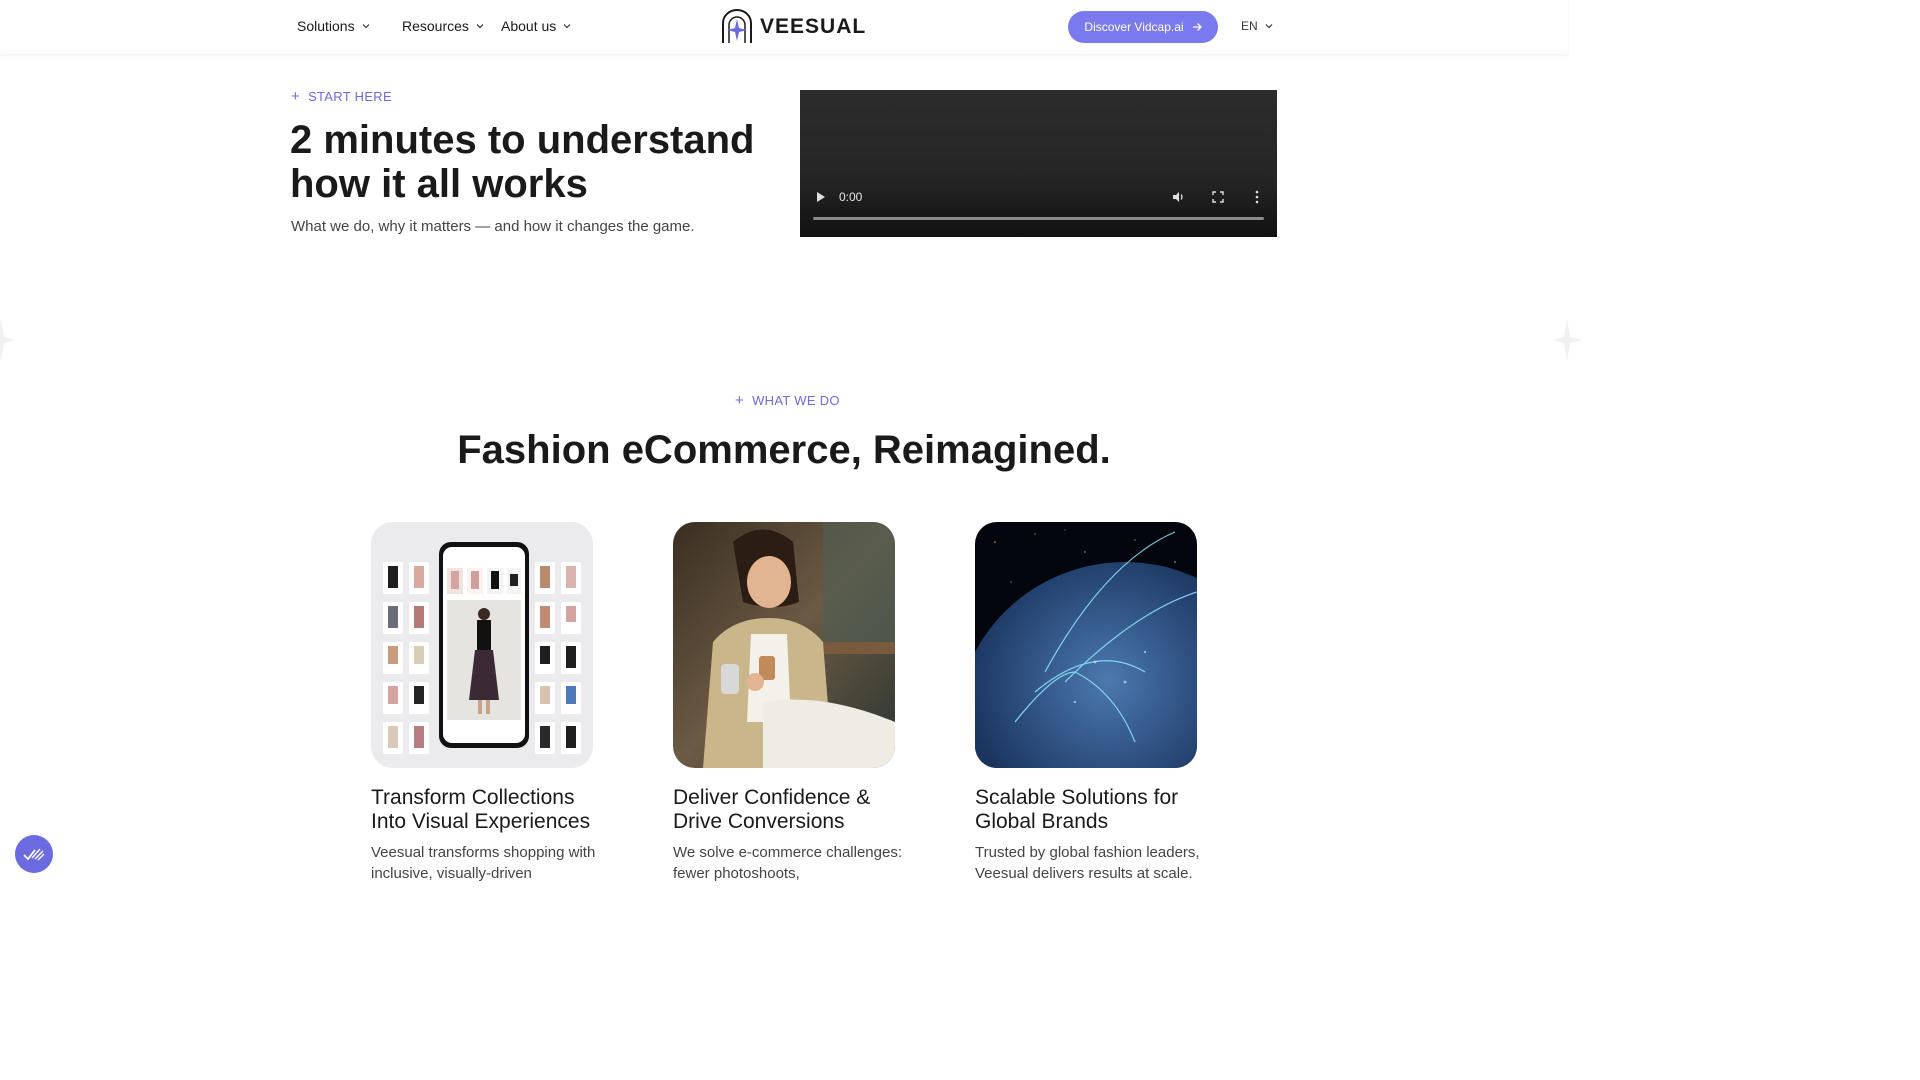 This screenshot has width=1920, height=1080. What do you see at coordinates (796, 400) in the screenshot?
I see `eyebrow-label: WHAT WE DO` at bounding box center [796, 400].